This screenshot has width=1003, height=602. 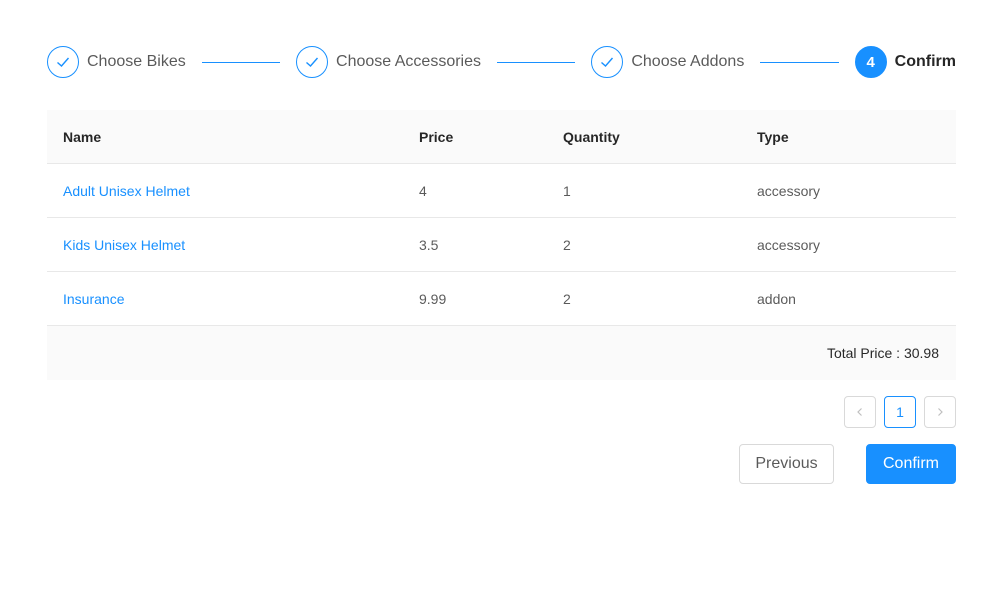 I want to click on step-confirm: 4 Confirm, so click(x=905, y=62).